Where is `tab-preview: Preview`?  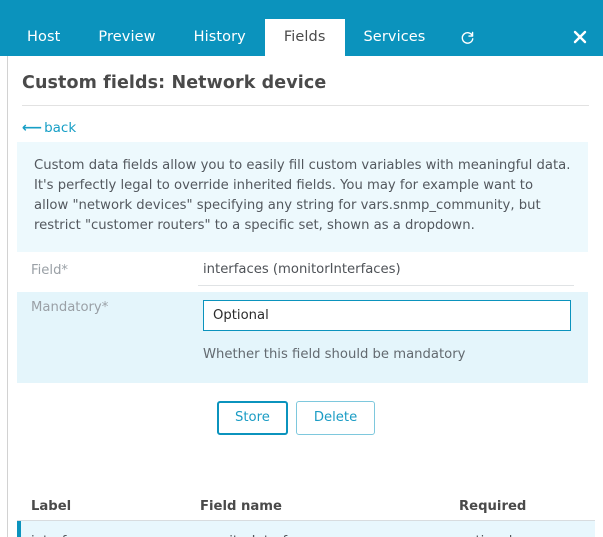 tab-preview: Preview is located at coordinates (126, 37).